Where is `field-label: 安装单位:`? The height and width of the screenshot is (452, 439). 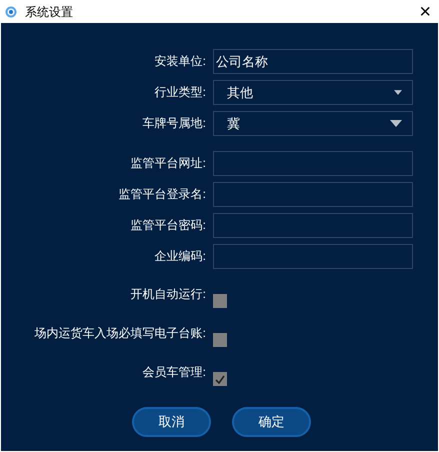 field-label: 安装单位: is located at coordinates (180, 61).